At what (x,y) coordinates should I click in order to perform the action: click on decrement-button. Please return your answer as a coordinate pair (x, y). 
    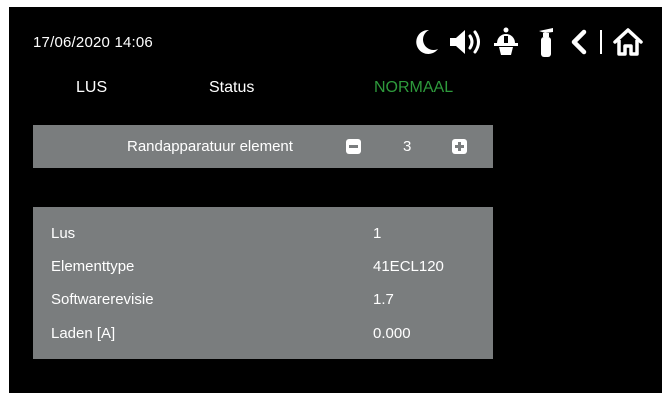
    Looking at the image, I should click on (353, 146).